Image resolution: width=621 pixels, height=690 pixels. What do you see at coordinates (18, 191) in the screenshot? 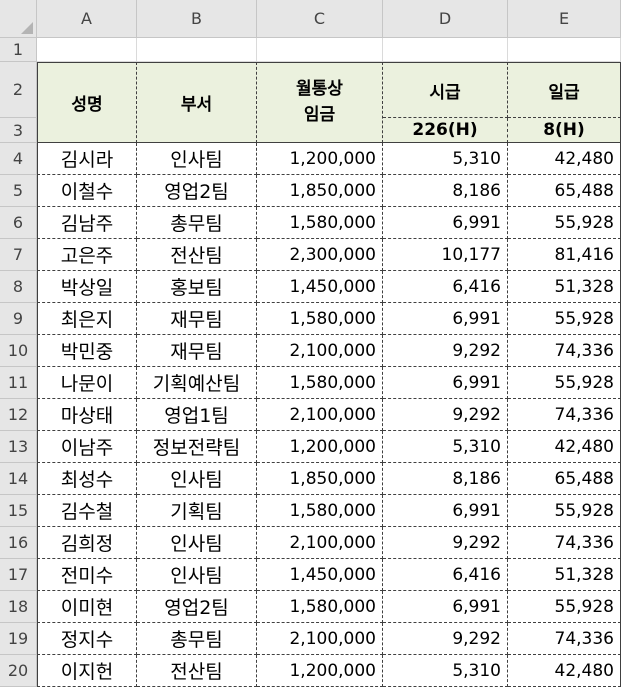
I see `row-header-5: 5` at bounding box center [18, 191].